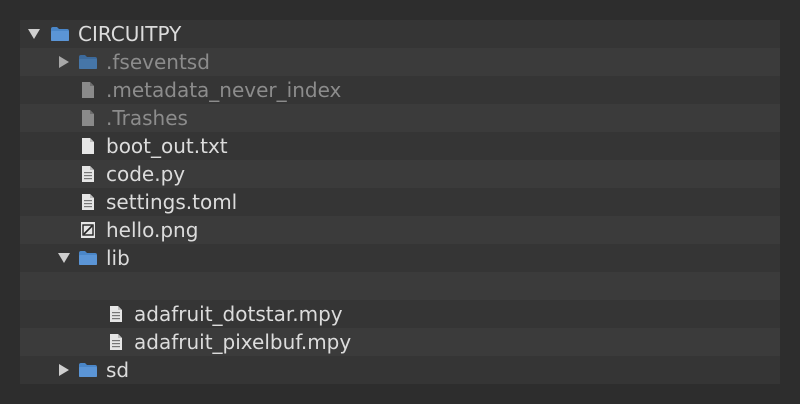 The width and height of the screenshot is (800, 404). What do you see at coordinates (224, 90) in the screenshot?
I see `tree-label-metadata-never-index: .metadata_never_index` at bounding box center [224, 90].